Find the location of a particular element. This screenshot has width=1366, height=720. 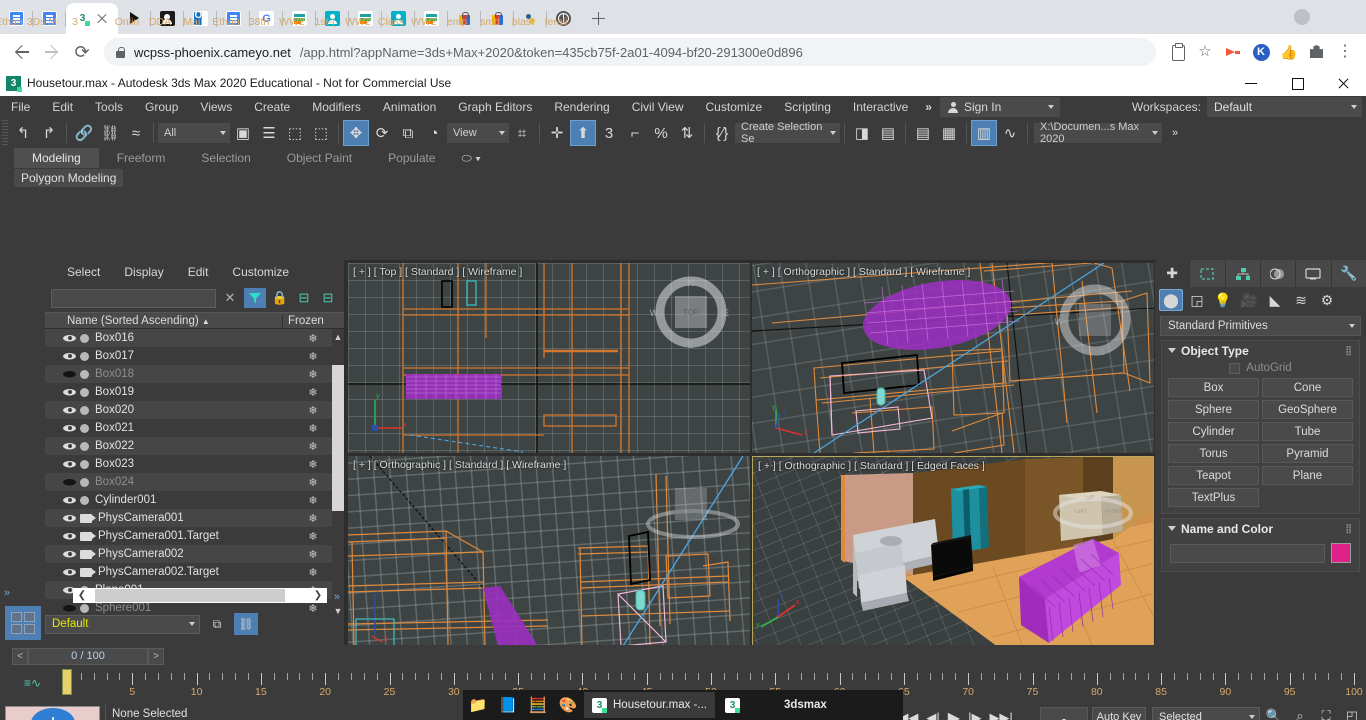

explorer-vertical-scrollbar: ▲ ▼ is located at coordinates (338, 474).